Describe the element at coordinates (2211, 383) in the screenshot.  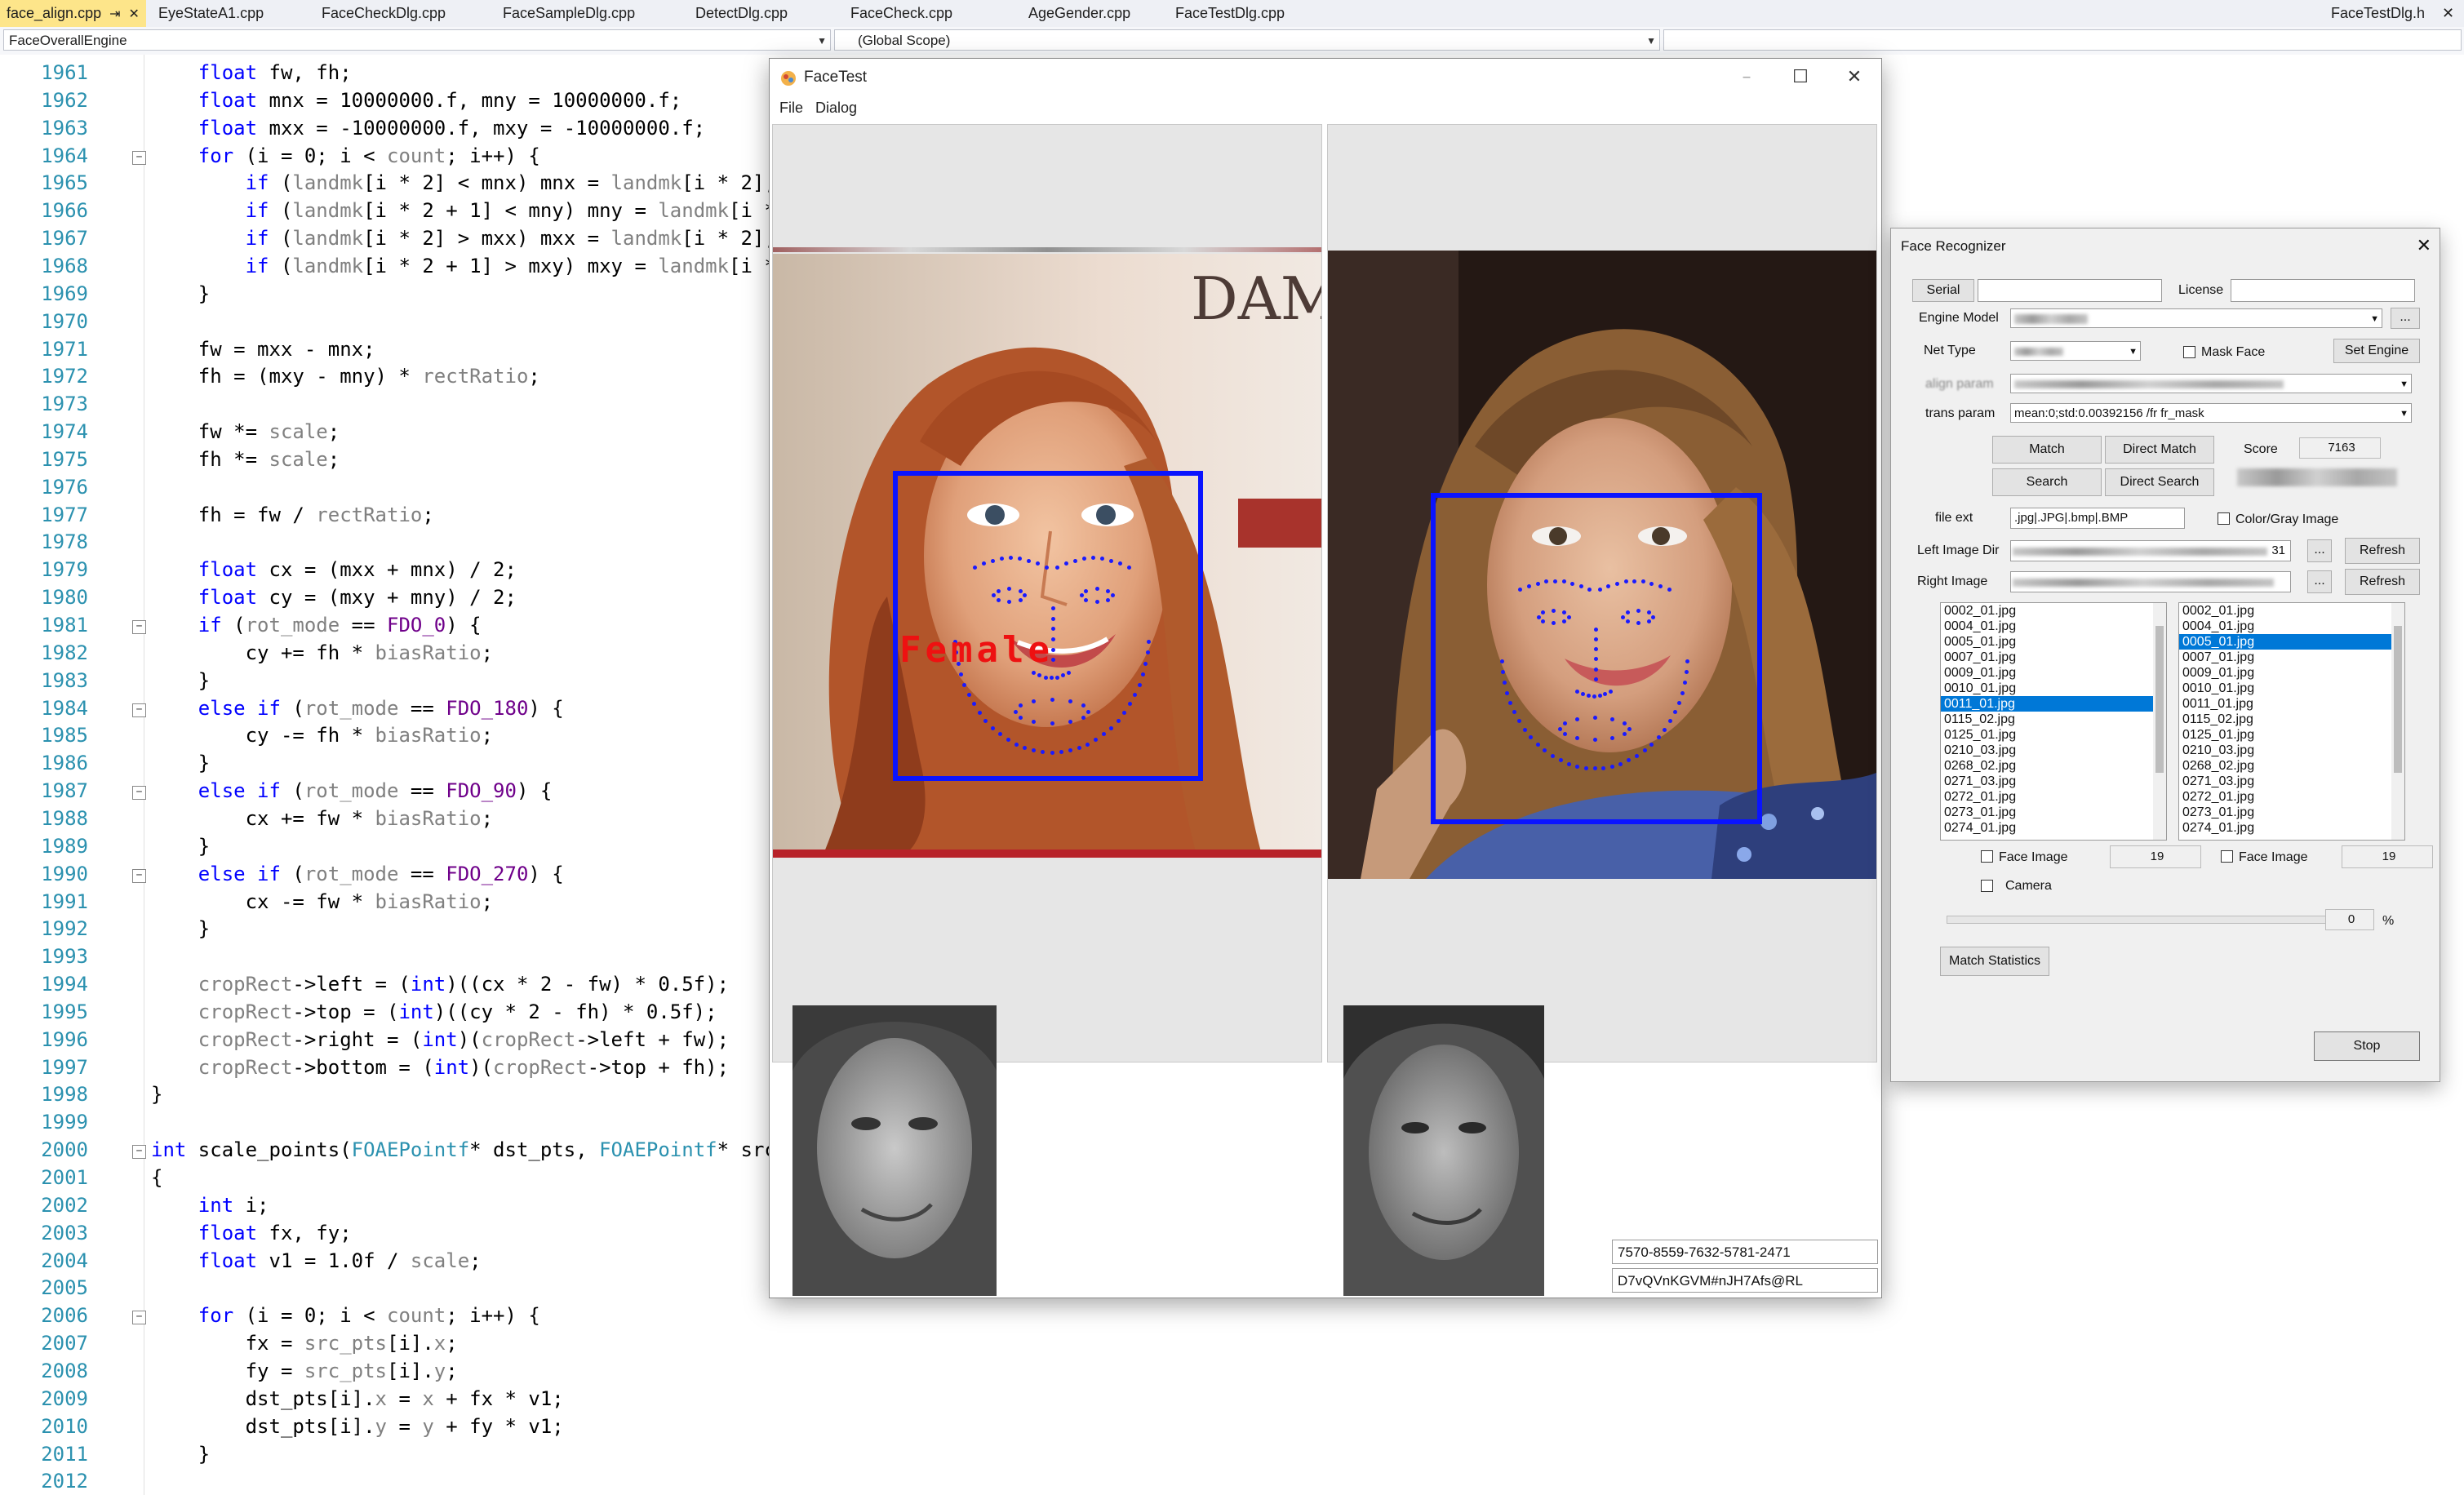
I see `align-param-combo: ▼` at that location.